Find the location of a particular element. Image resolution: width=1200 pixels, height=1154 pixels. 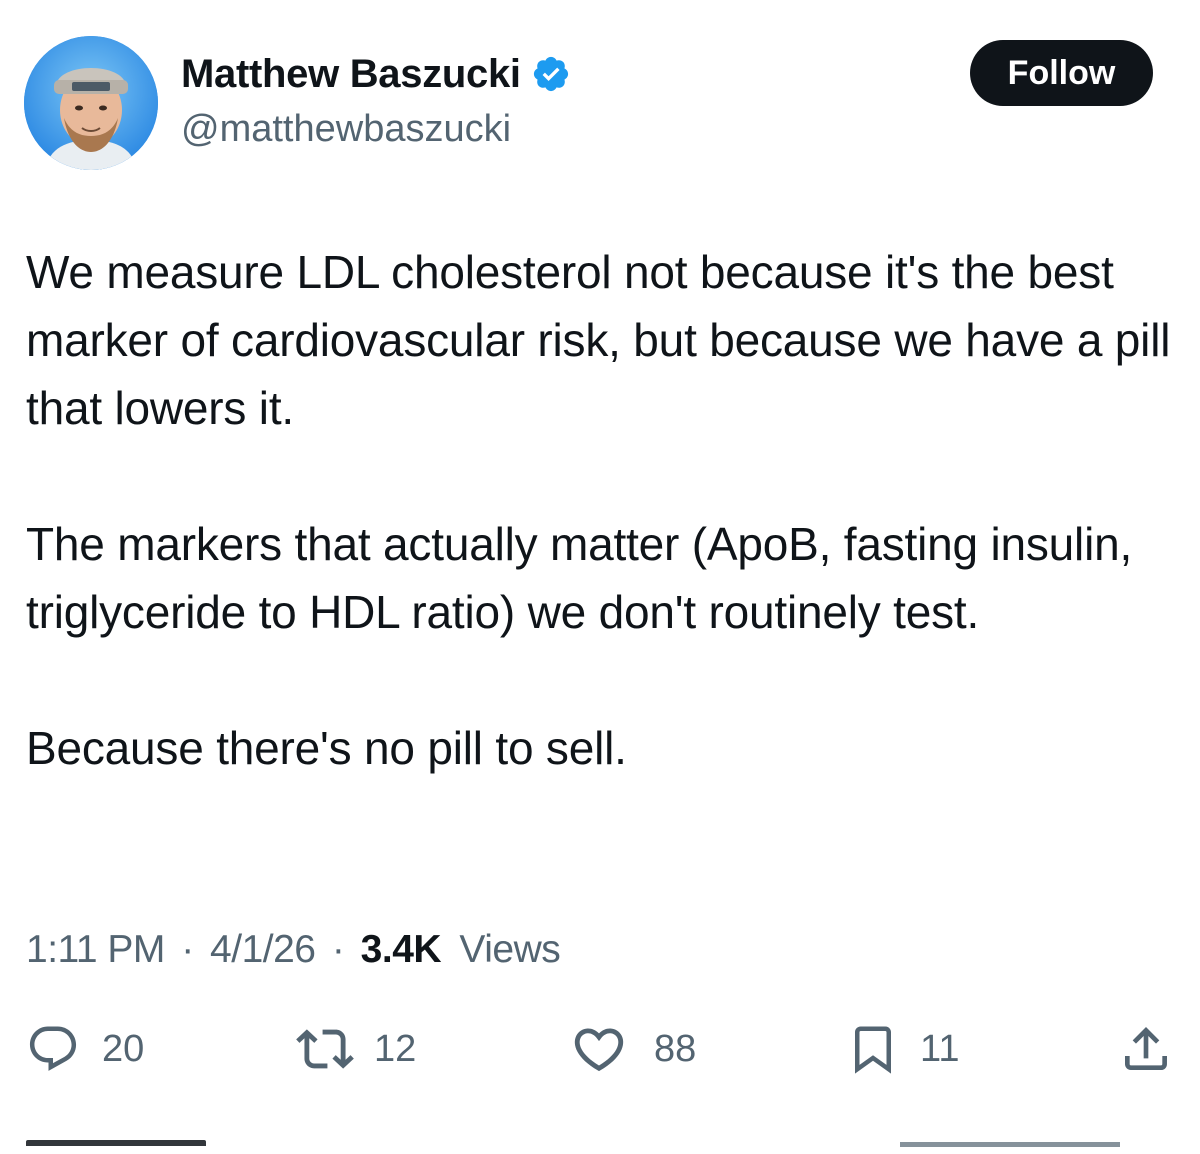

tweet-date: 4/1/26 is located at coordinates (263, 949).